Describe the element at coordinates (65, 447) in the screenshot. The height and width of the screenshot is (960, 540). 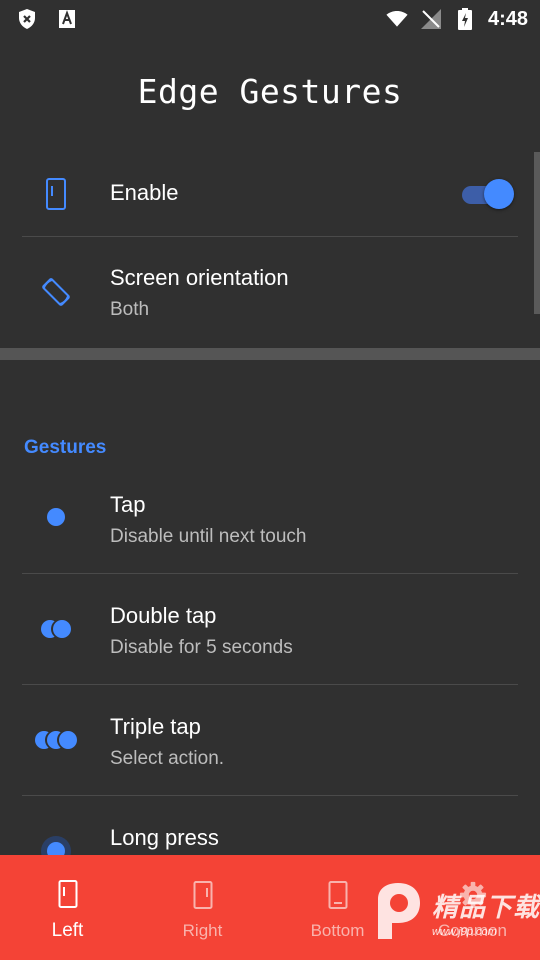
I see `gestures-header: Gestures` at that location.